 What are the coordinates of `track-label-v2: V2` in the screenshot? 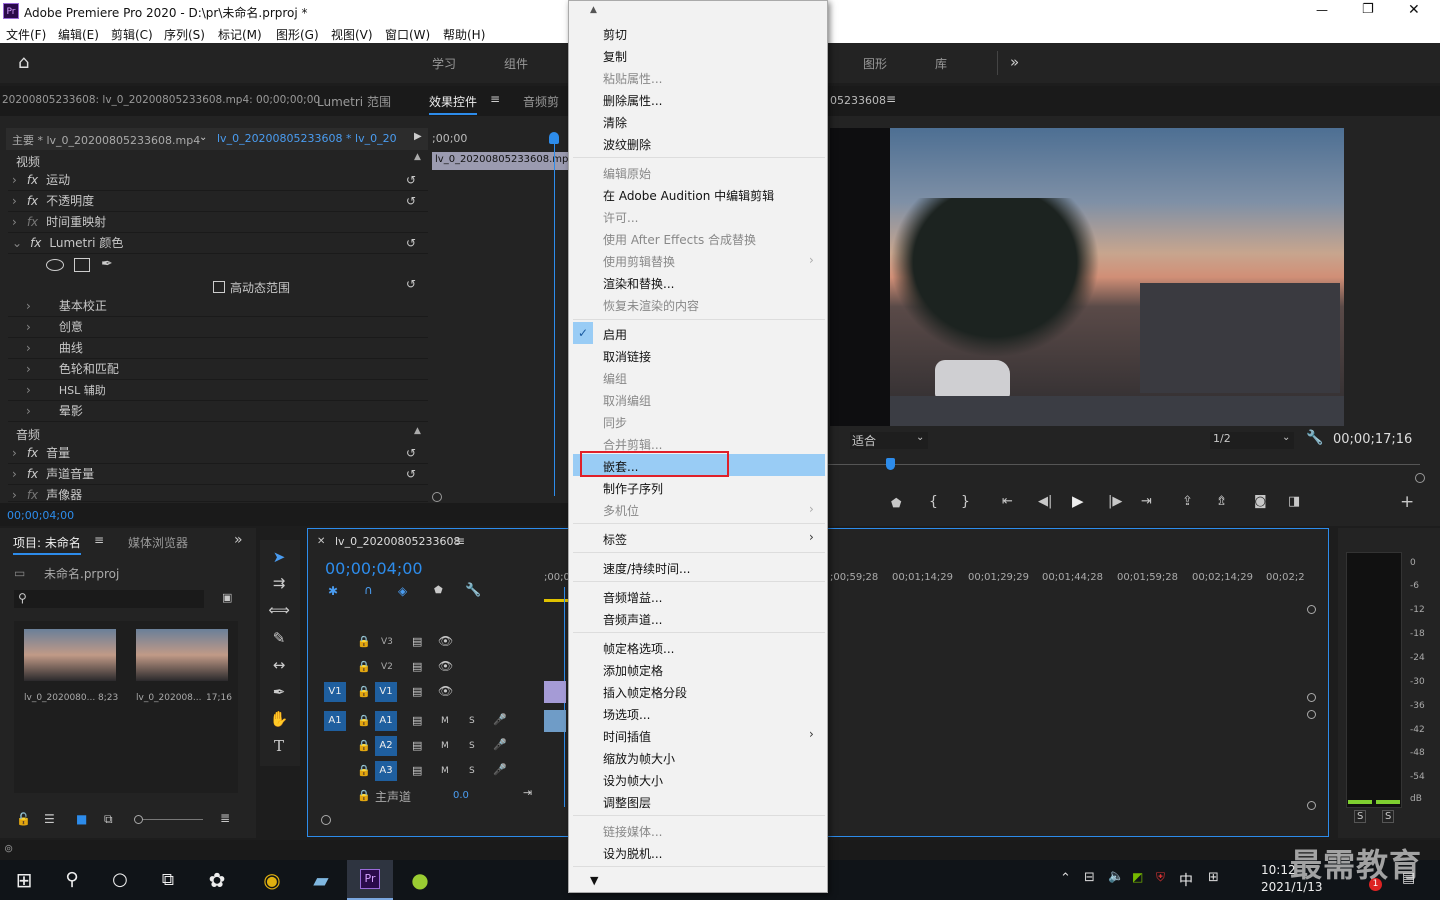 It's located at (387, 667).